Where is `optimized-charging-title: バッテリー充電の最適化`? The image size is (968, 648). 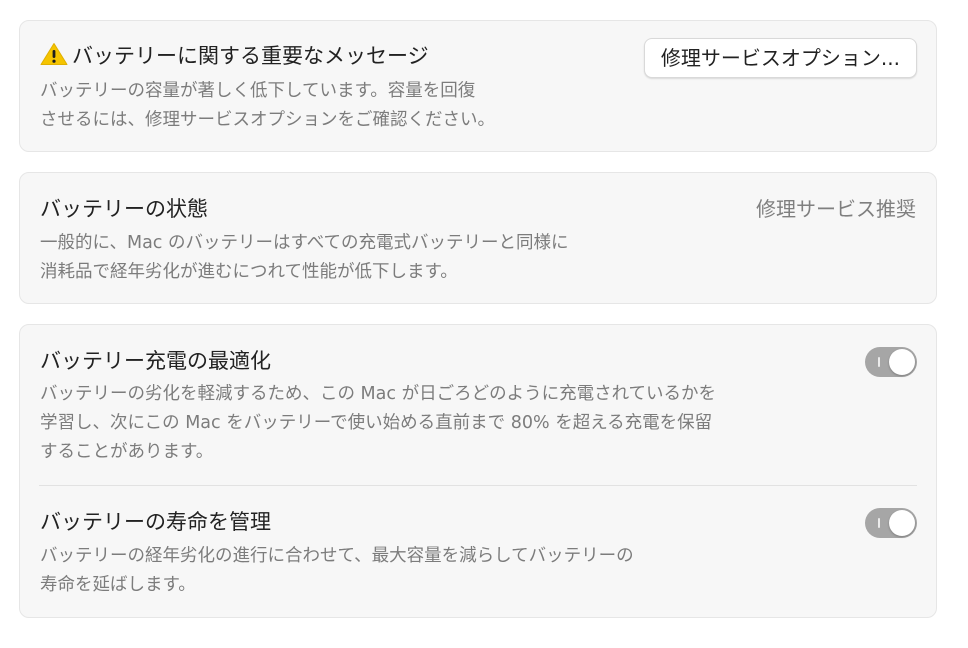
optimized-charging-title: バッテリー充電の最適化 is located at coordinates (155, 361).